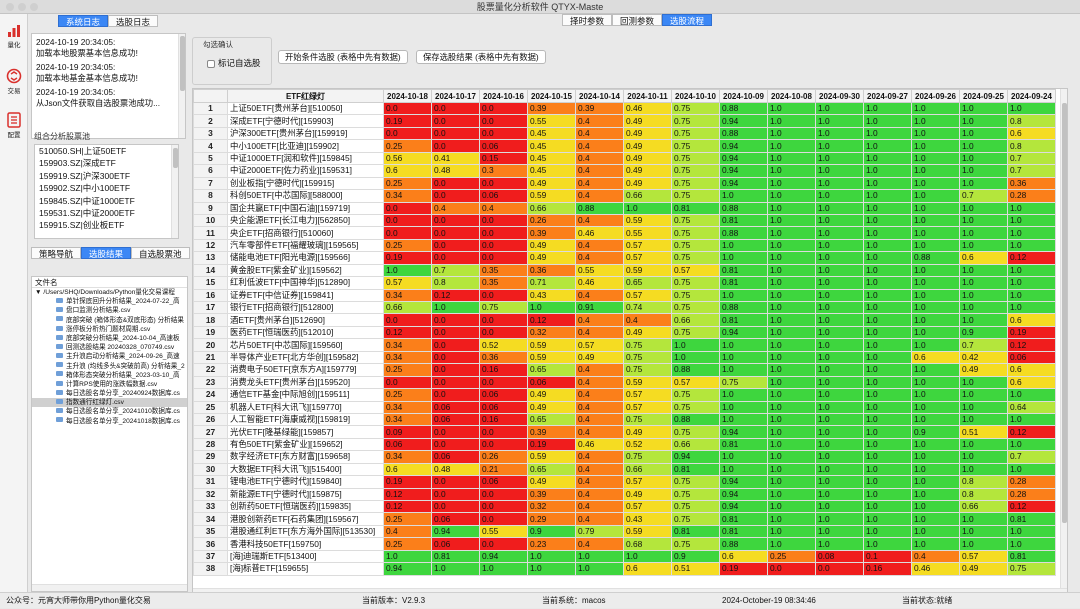  What do you see at coordinates (109, 384) in the screenshot?
I see `file-item: 计算RPS使用的涨跌幅数据.csv` at bounding box center [109, 384].